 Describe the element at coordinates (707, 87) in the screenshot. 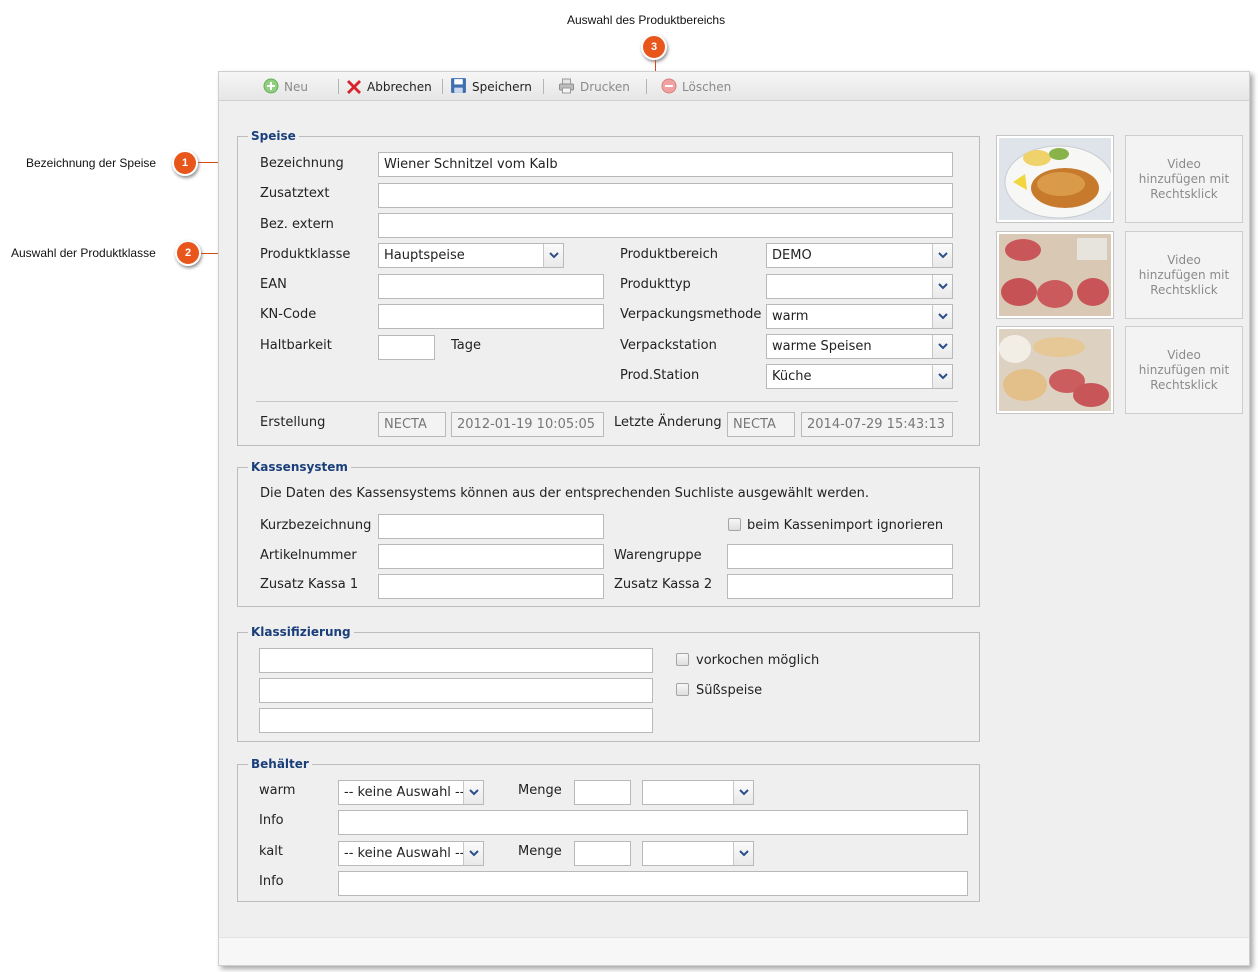

I see `delete-label: Löschen` at that location.